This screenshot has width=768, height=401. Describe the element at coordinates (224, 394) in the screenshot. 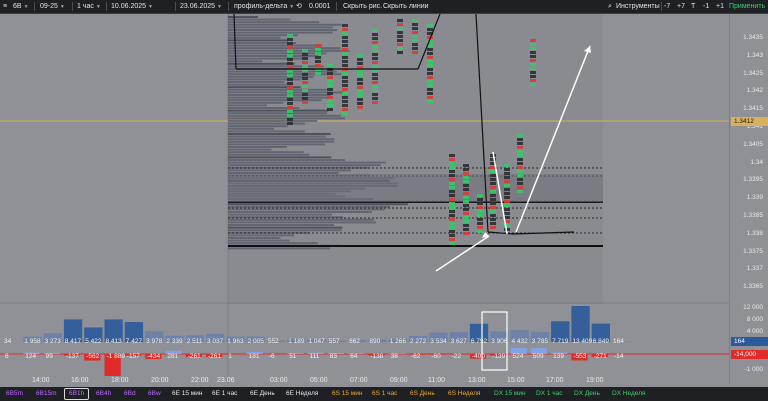

I see `tab-6e-1-час: 6E 1 час` at that location.